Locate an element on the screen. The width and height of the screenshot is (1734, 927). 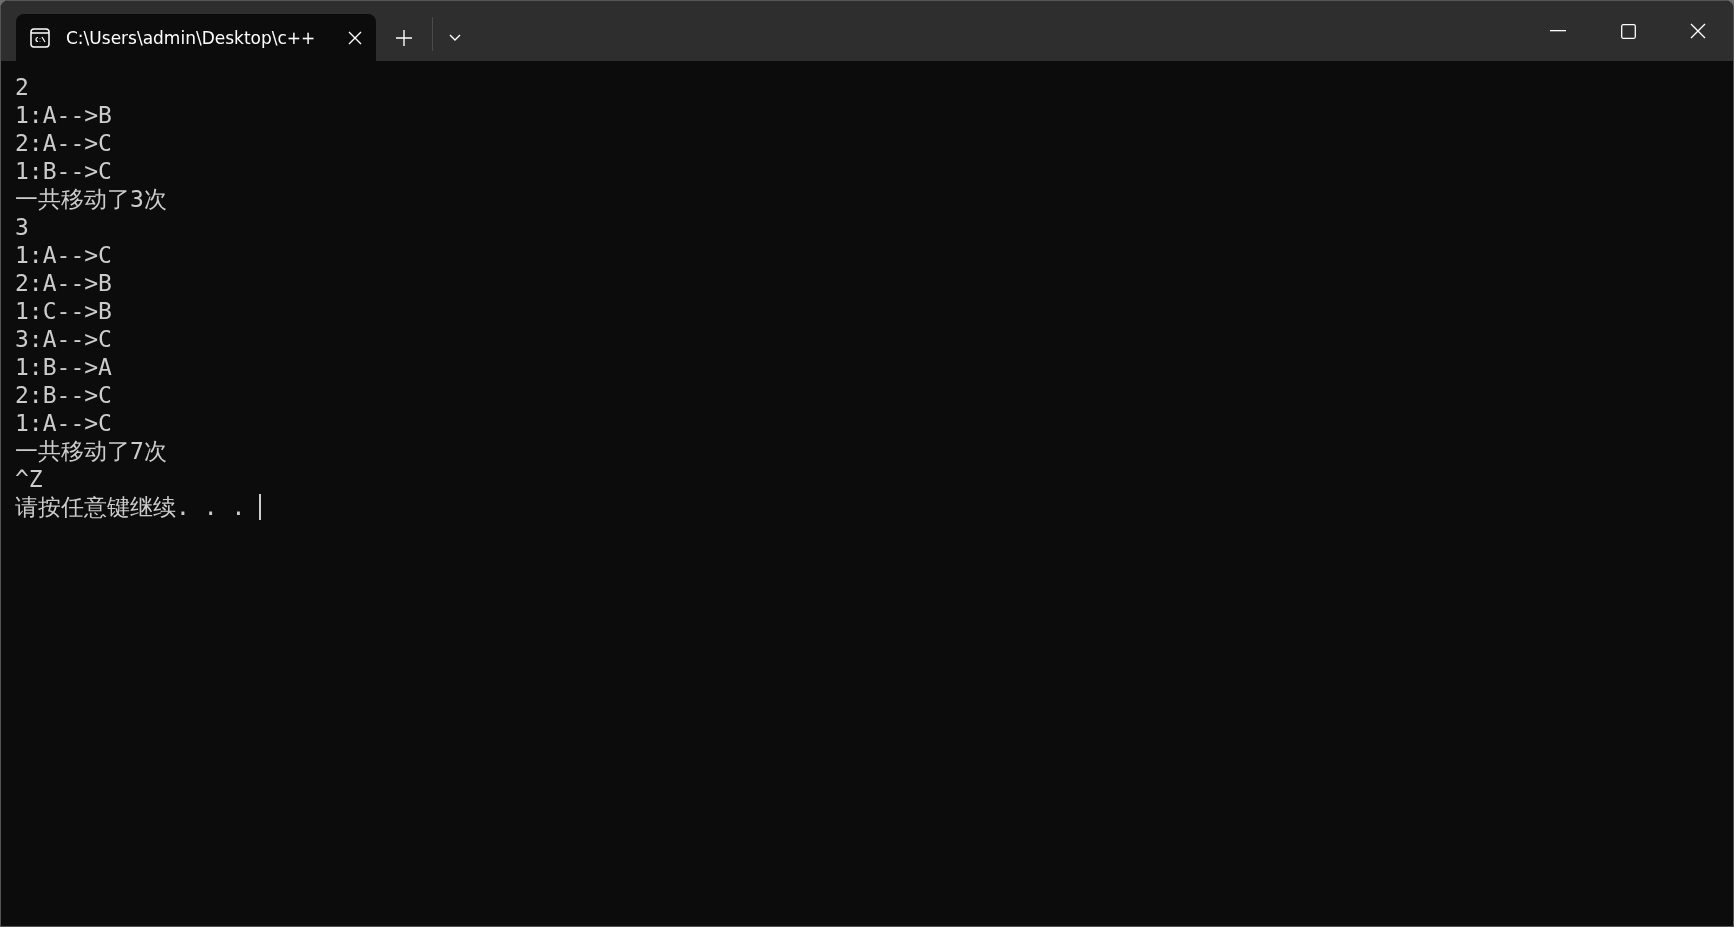
tab: C:\Users\admin\Desktop\c++ is located at coordinates (196, 37).